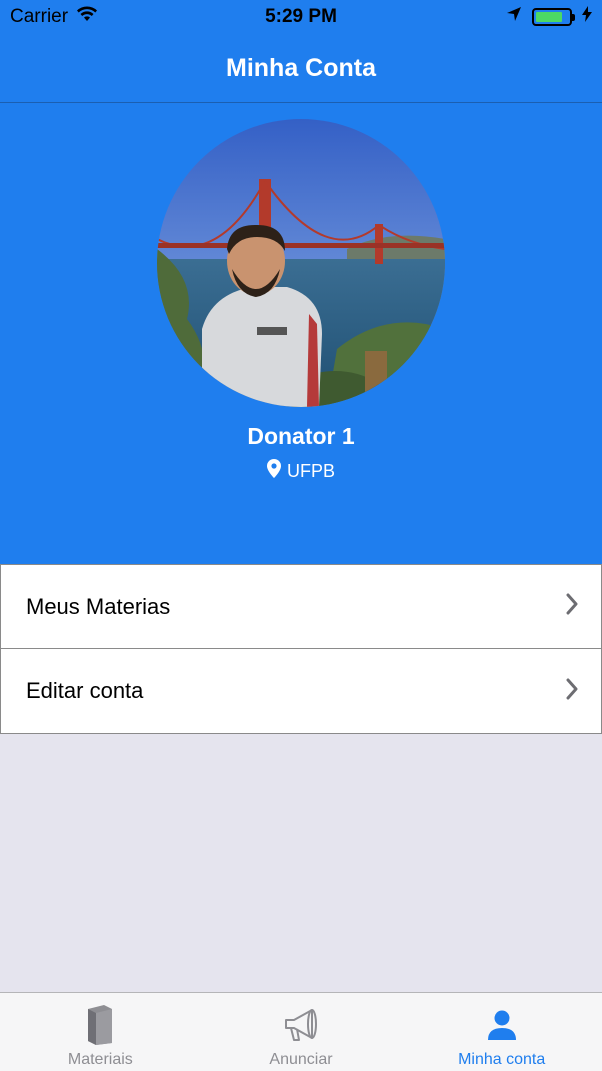  What do you see at coordinates (100, 1025) in the screenshot?
I see `book-icon` at bounding box center [100, 1025].